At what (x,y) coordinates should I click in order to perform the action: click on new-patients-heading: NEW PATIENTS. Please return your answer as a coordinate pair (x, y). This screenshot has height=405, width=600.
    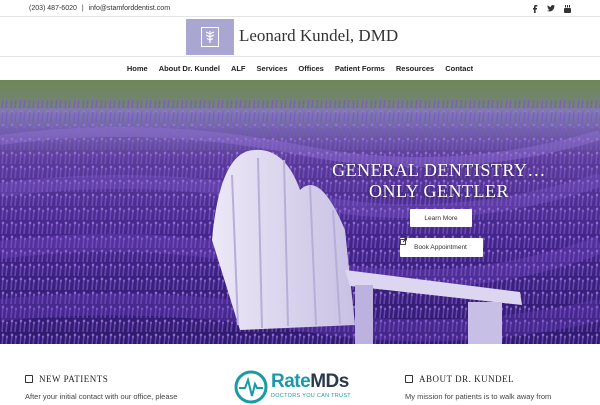
    Looking at the image, I should click on (66, 379).